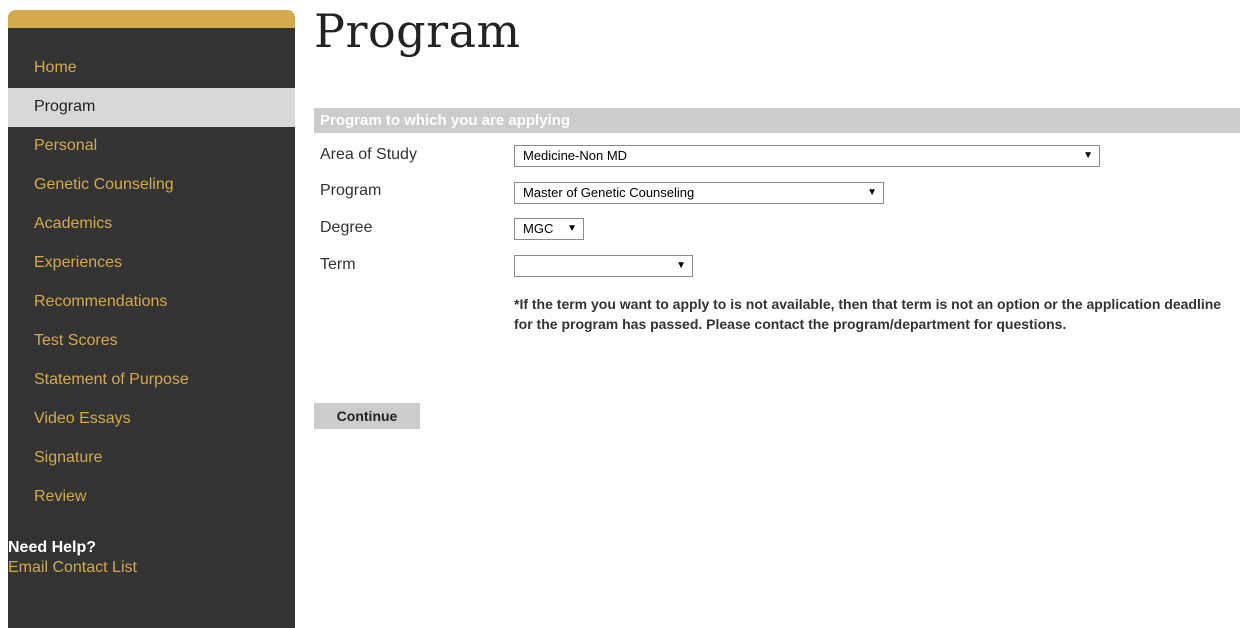 This screenshot has height=628, width=1240. I want to click on help-section: Need Help? Email Contact List, so click(72, 558).